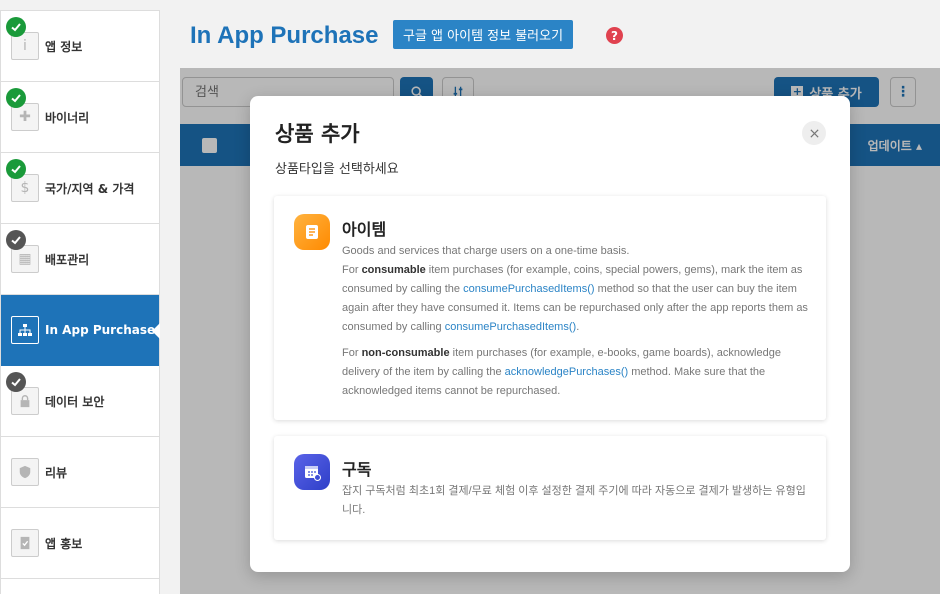 This screenshot has width=940, height=594. Describe the element at coordinates (64, 543) in the screenshot. I see `sidebar-item-label: 앱 홍보` at that location.